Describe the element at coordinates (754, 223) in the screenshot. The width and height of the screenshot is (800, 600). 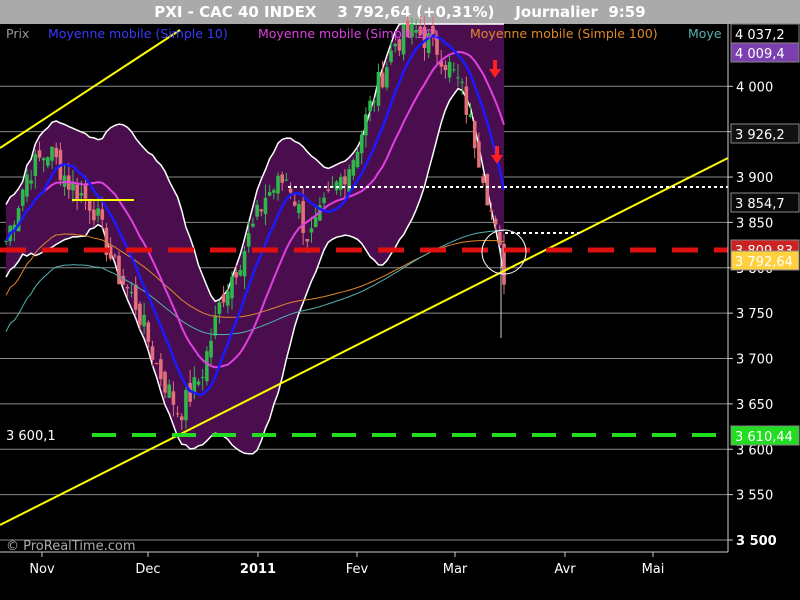
I see `y-tick-label: 3 850` at that location.